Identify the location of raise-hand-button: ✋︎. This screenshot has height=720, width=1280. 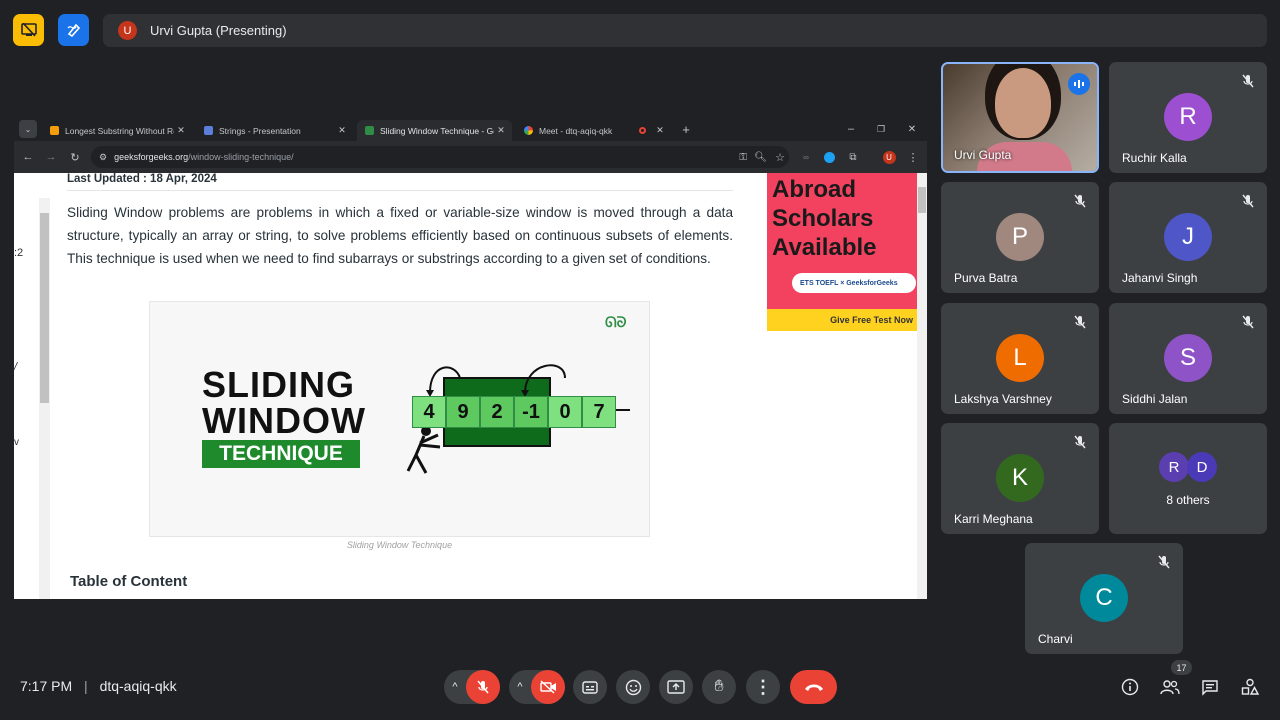
(719, 687).